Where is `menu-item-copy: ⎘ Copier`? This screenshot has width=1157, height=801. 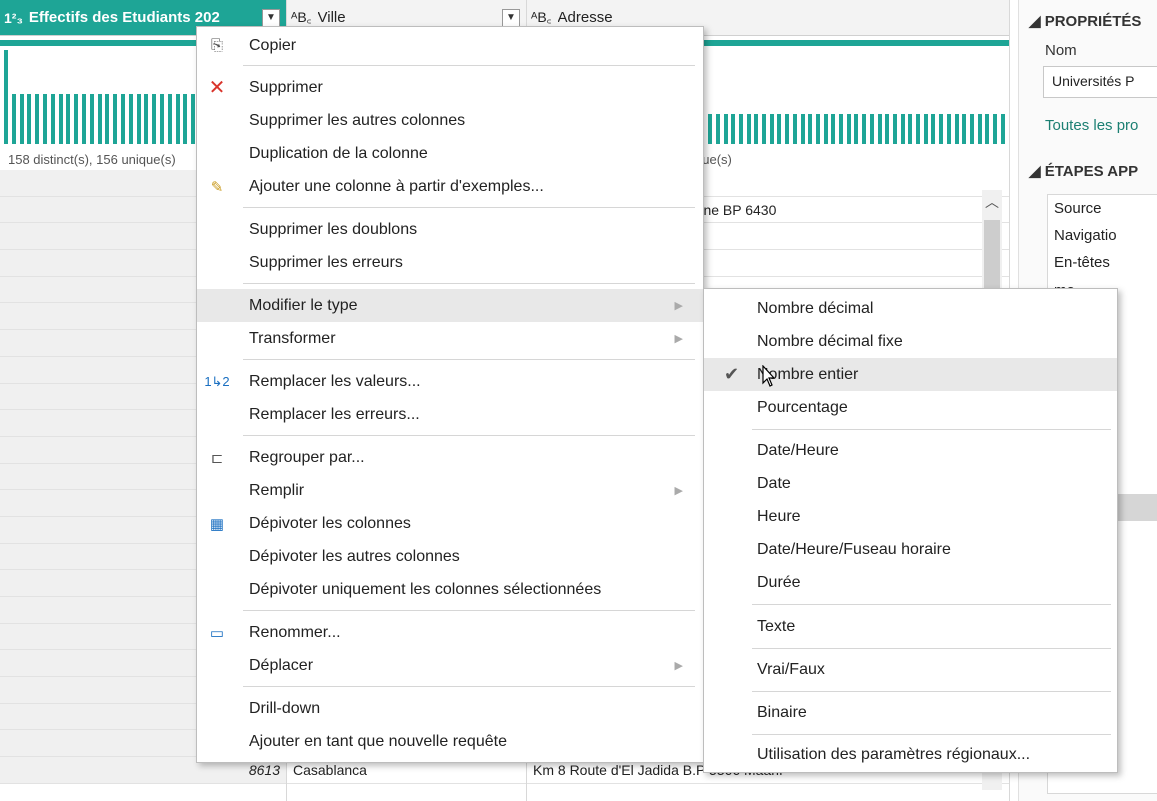 menu-item-copy: ⎘ Copier is located at coordinates (450, 45).